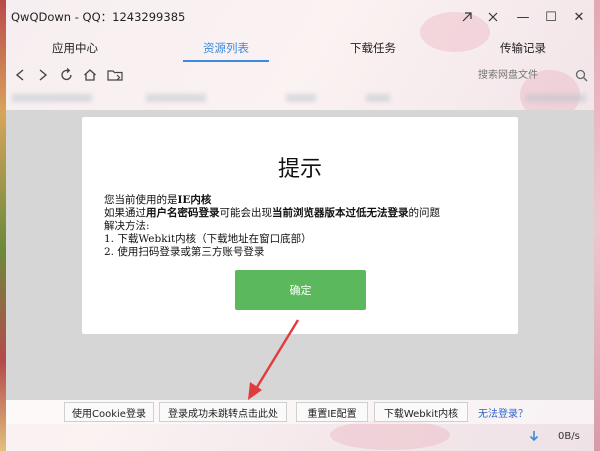 The height and width of the screenshot is (451, 600). I want to click on tab-download-tasks: 下载任务, so click(373, 48).